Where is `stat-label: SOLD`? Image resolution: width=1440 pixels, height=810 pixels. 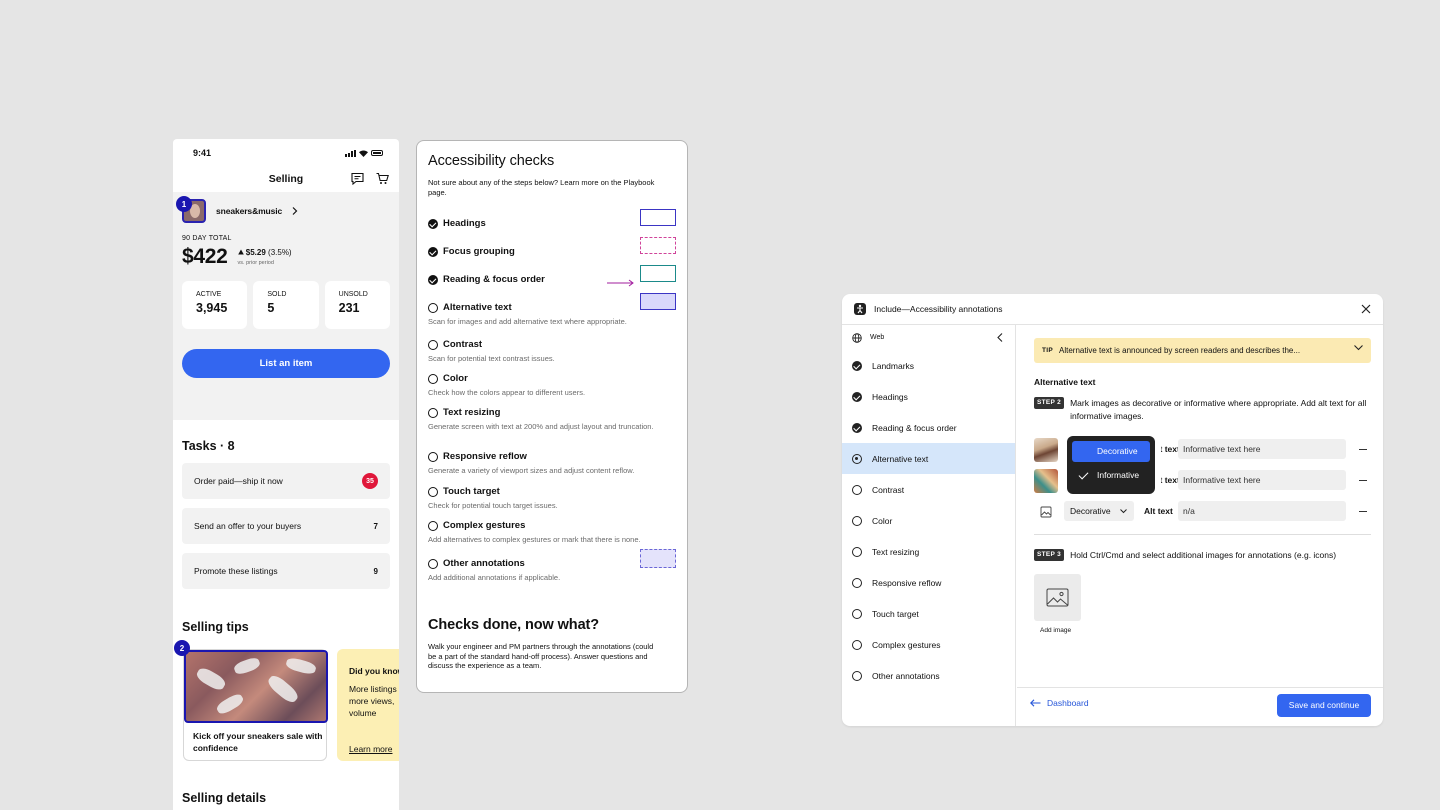 stat-label: SOLD is located at coordinates (277, 294).